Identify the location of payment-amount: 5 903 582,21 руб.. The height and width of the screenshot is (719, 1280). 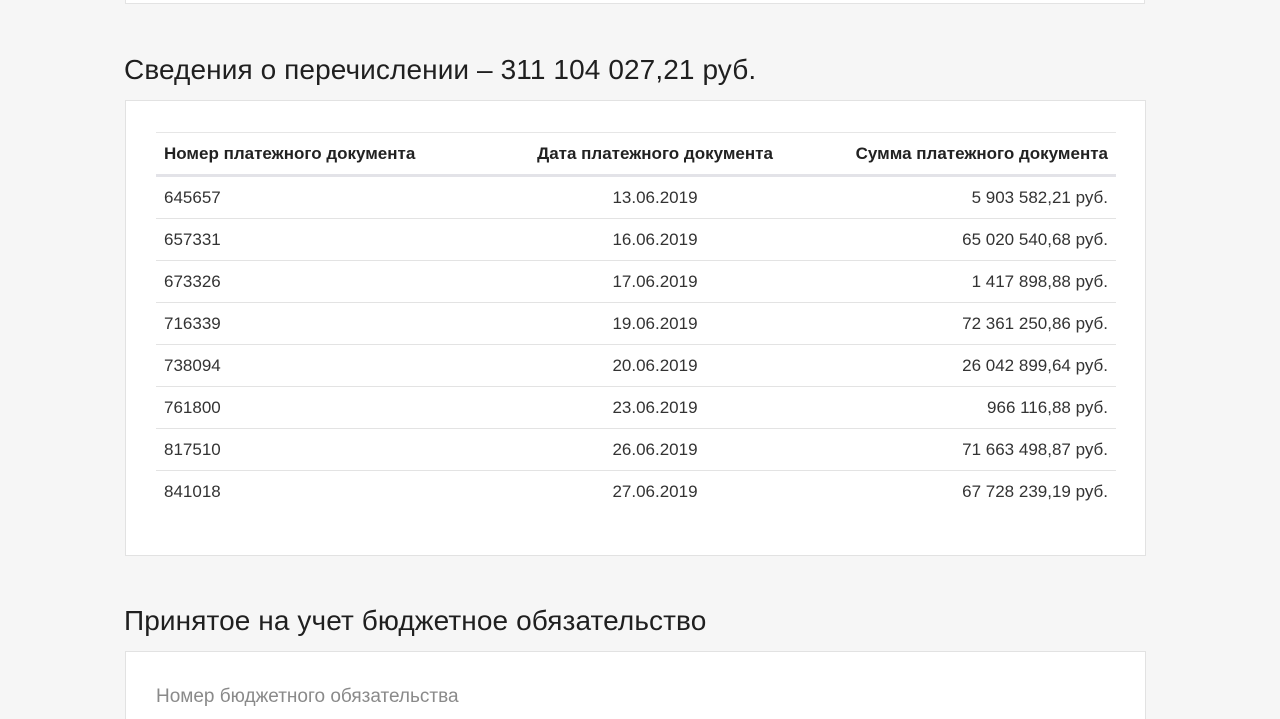
(972, 197).